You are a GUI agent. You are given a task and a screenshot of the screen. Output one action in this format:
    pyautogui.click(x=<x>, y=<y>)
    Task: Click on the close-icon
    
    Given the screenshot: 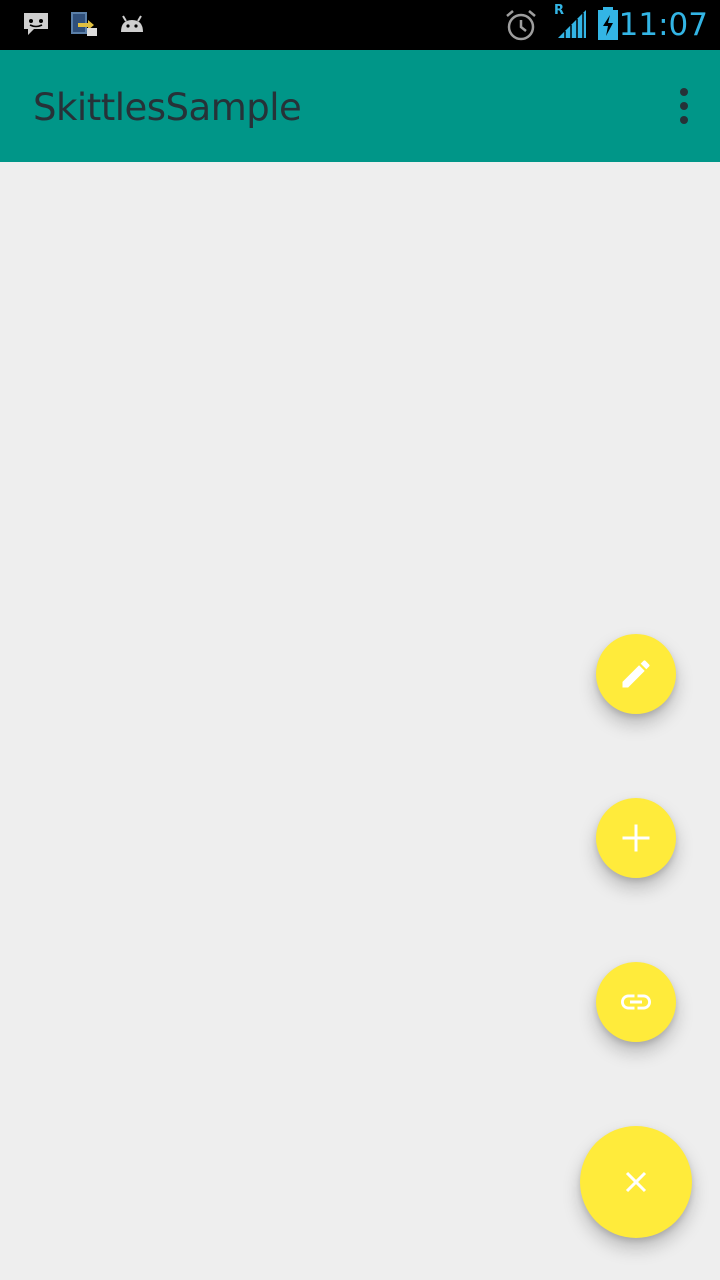 What is the action you would take?
    pyautogui.click(x=636, y=1182)
    